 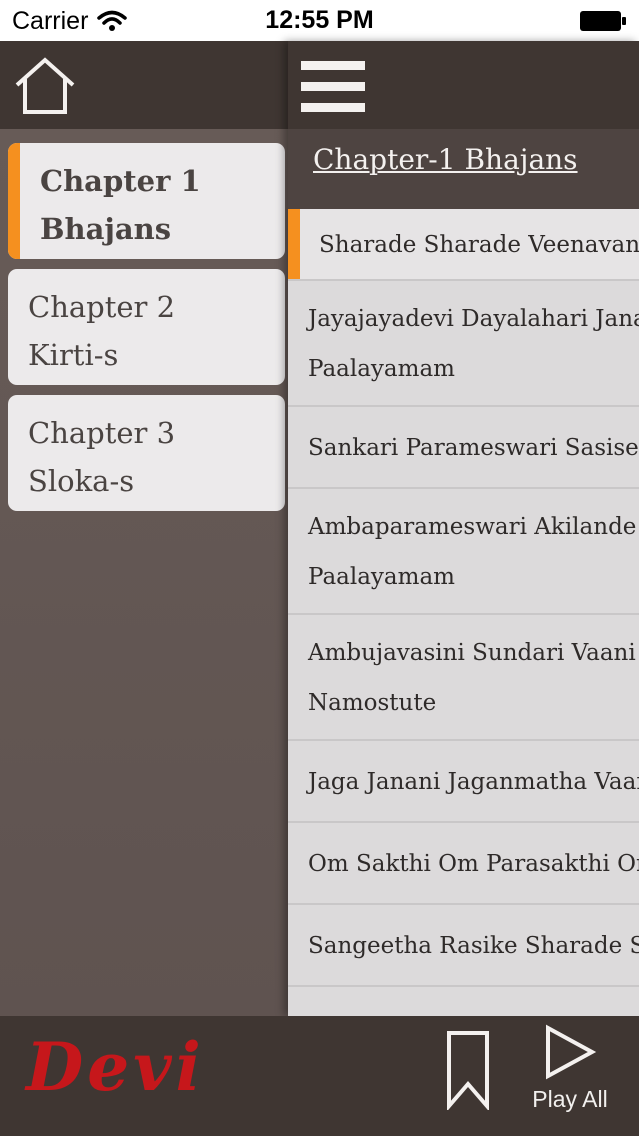 What do you see at coordinates (473, 864) in the screenshot?
I see `song-item-7-title: Om Sakthi Om Parasakthi Or` at bounding box center [473, 864].